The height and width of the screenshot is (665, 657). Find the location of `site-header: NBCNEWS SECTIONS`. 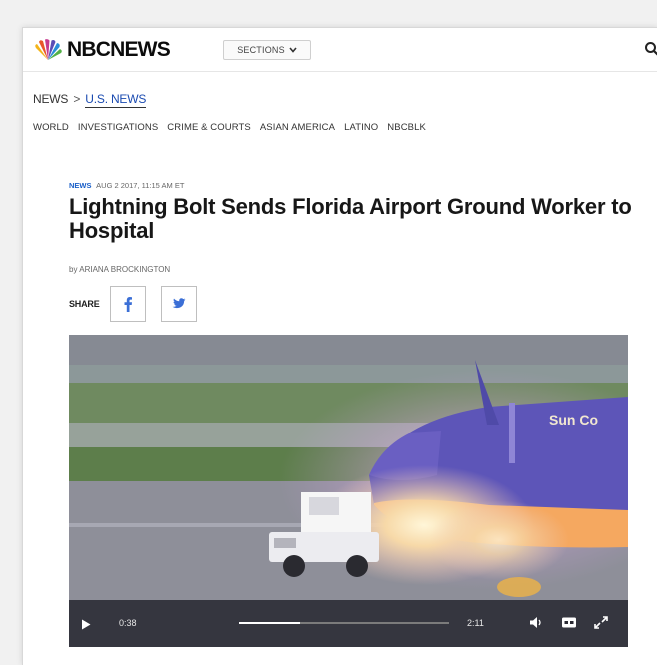

site-header: NBCNEWS SECTIONS is located at coordinates (340, 50).